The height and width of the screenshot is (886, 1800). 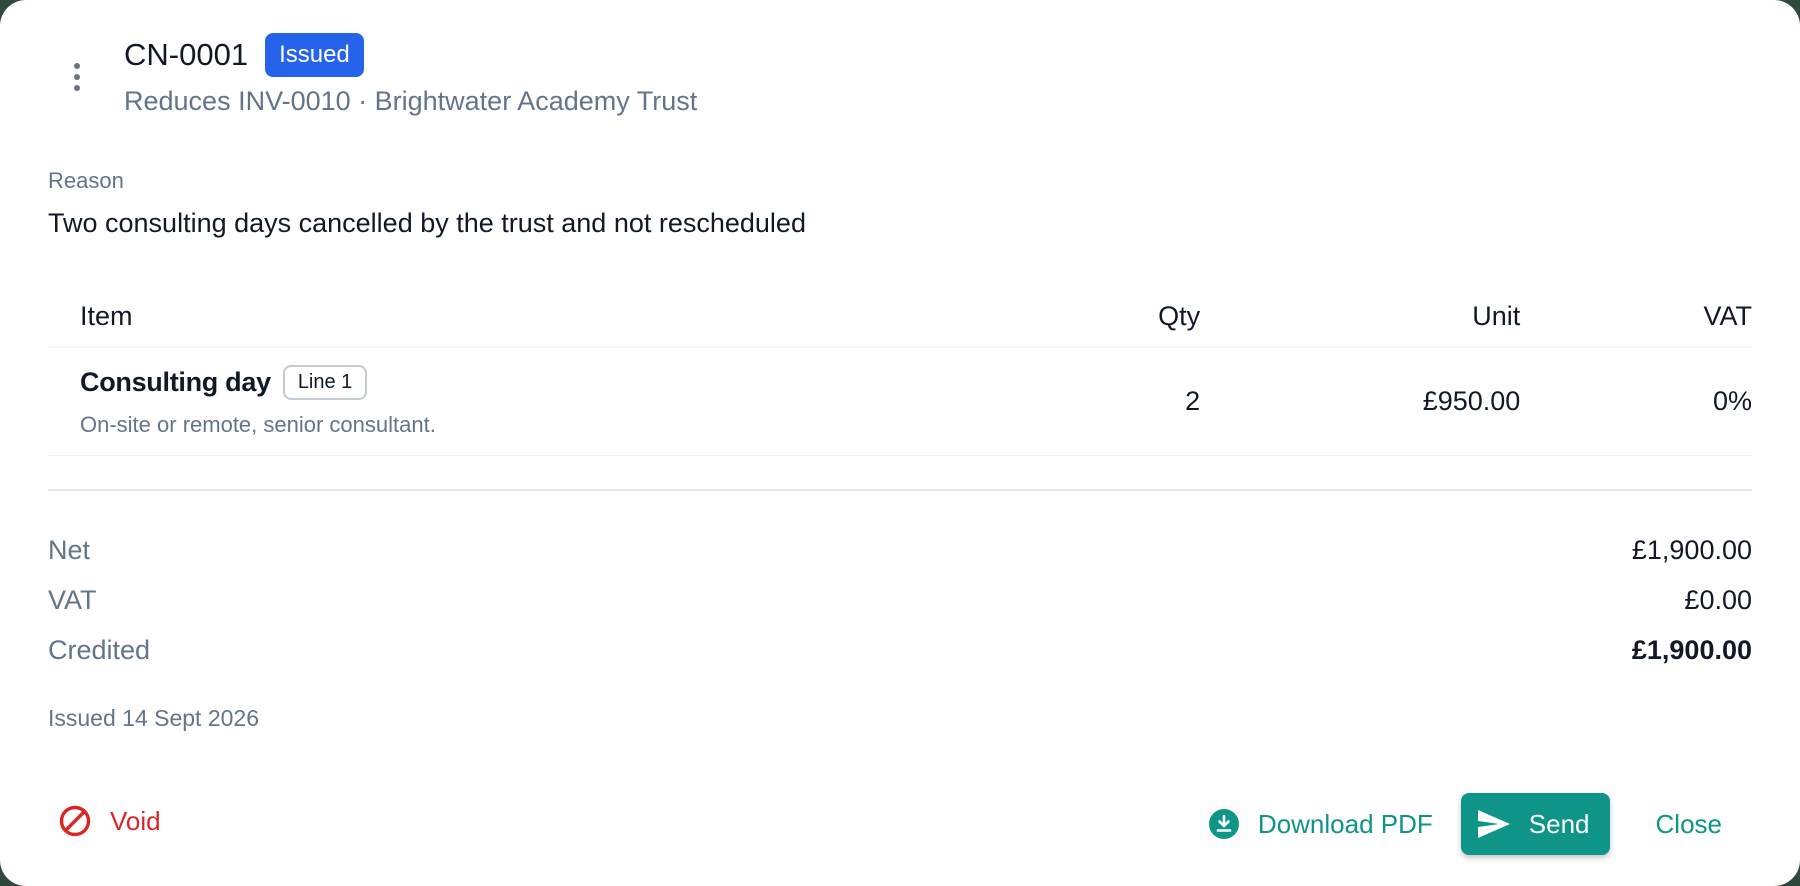 I want to click on credit-note-number: CN-0001, so click(x=186, y=54).